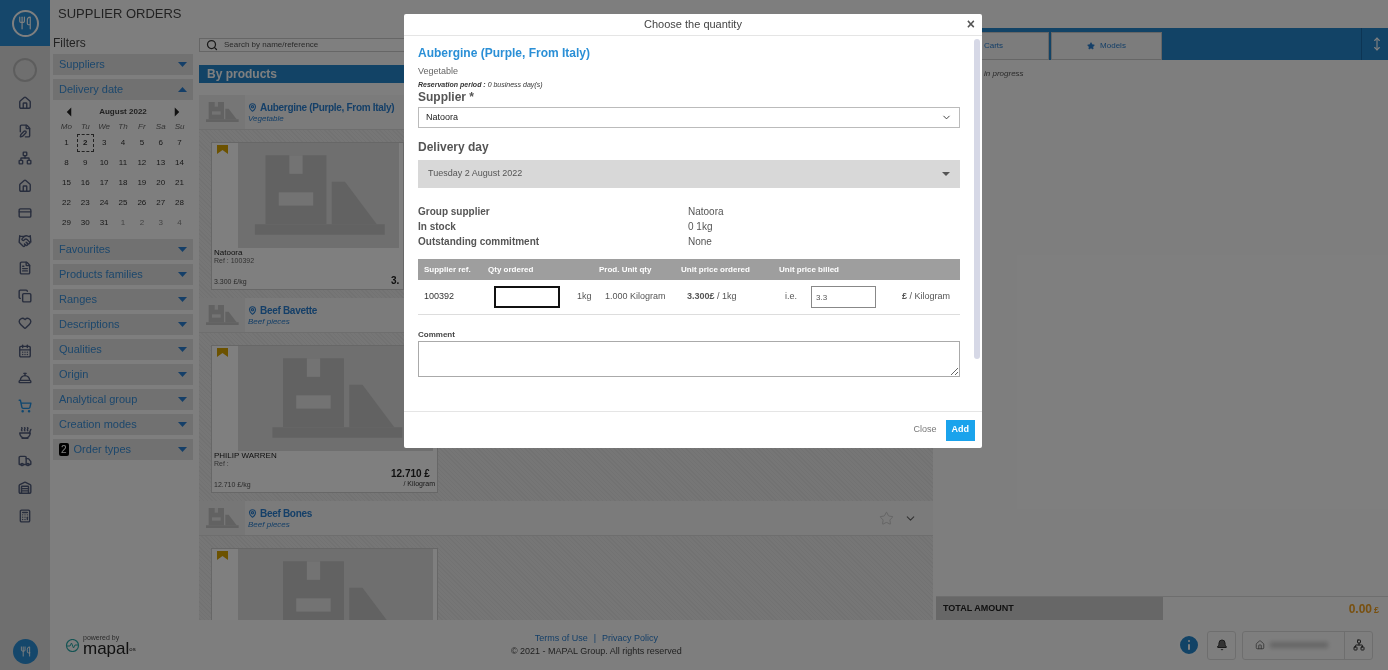  I want to click on column-header: Unit price ordered, so click(716, 269).